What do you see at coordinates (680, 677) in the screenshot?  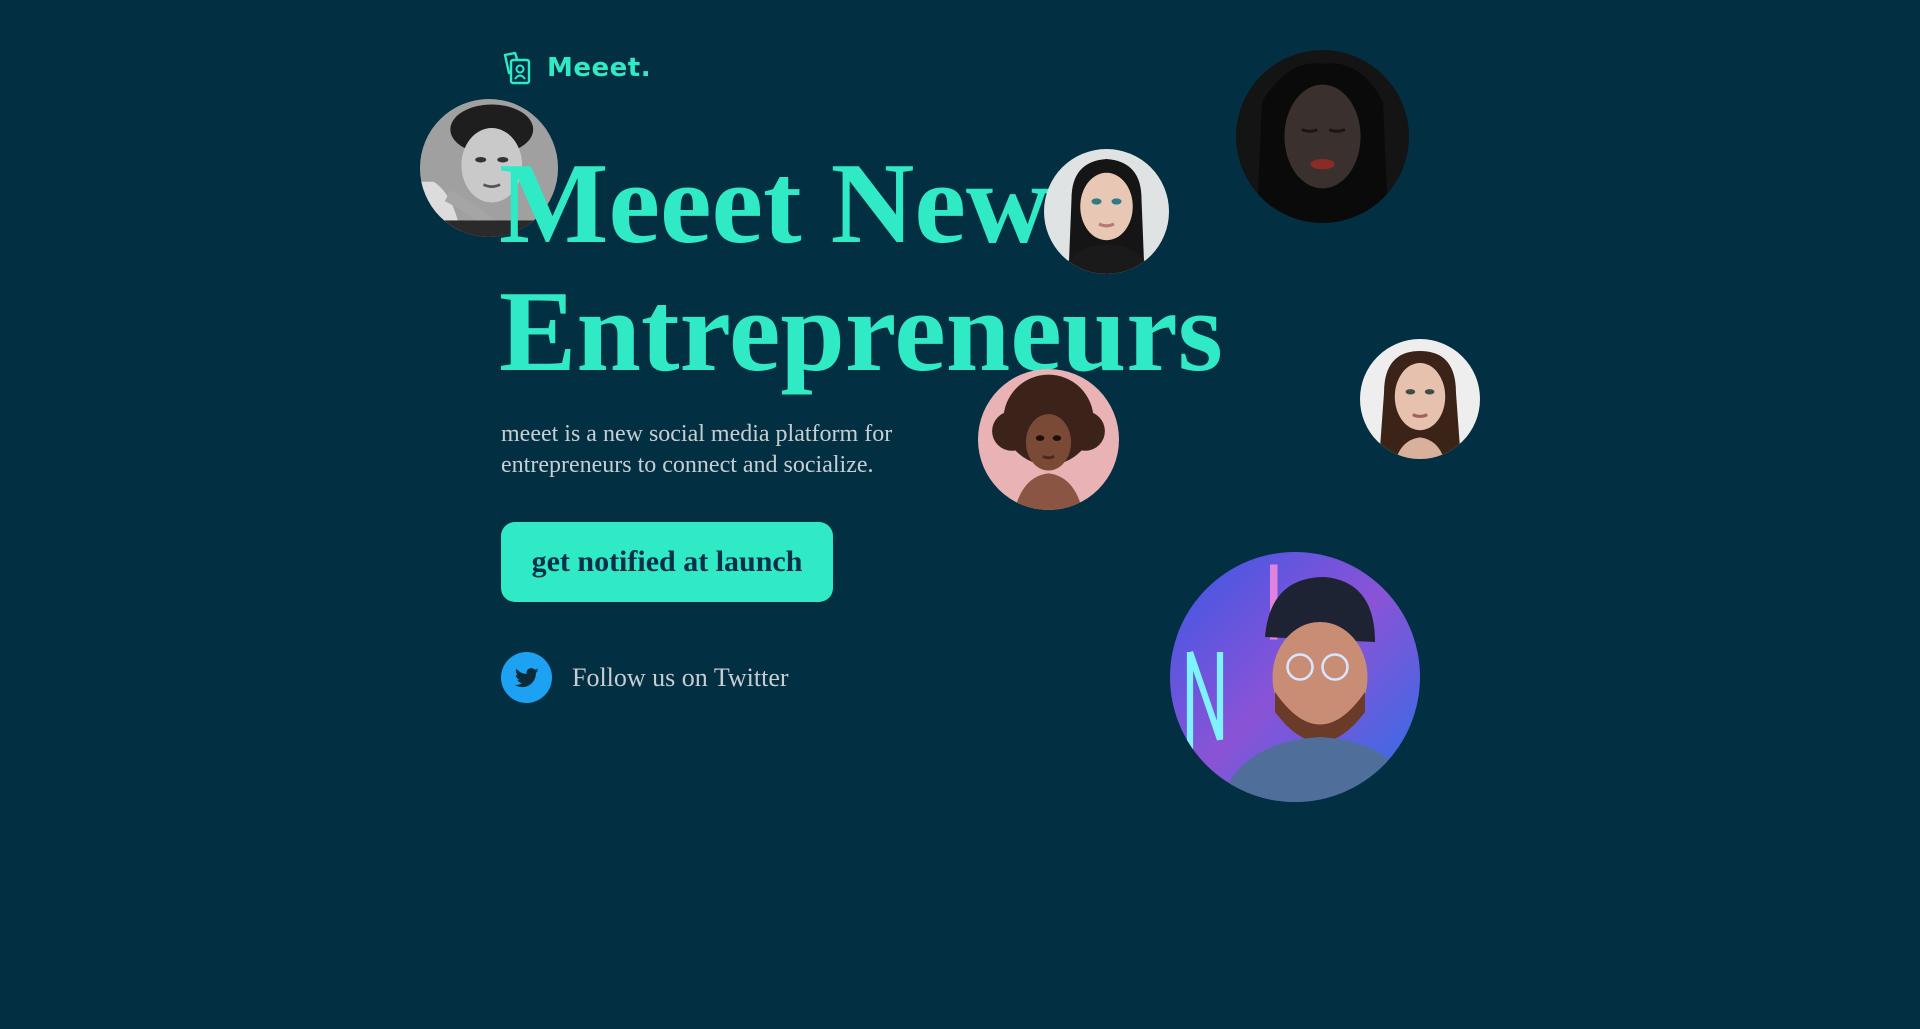 I see `twitter-label: Follow us on Twitter` at bounding box center [680, 677].